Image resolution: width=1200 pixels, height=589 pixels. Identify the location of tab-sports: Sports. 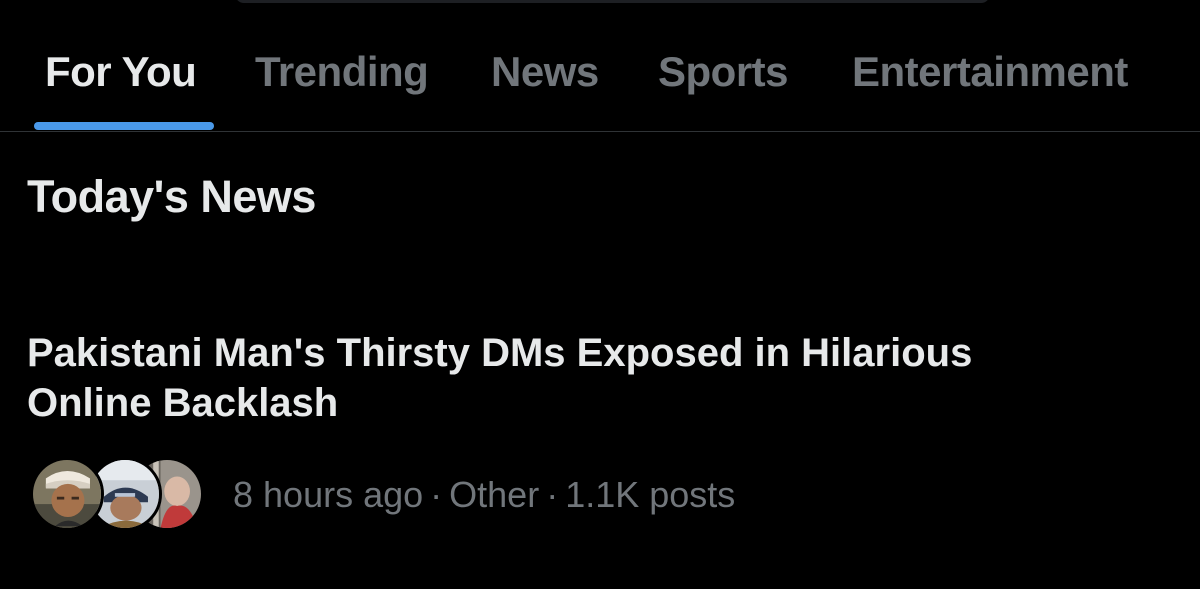
(723, 72).